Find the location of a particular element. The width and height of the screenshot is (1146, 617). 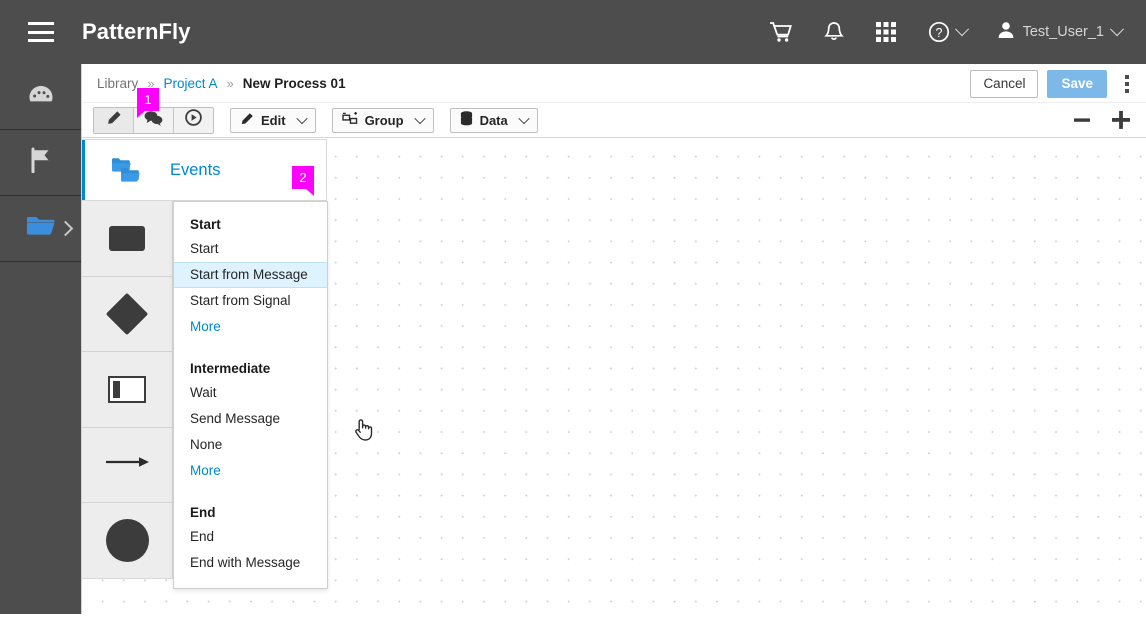

breadcrumb-item-project: Project A is located at coordinates (191, 83).